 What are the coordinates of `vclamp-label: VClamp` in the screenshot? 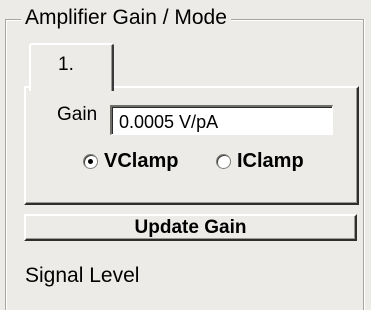 It's located at (141, 161).